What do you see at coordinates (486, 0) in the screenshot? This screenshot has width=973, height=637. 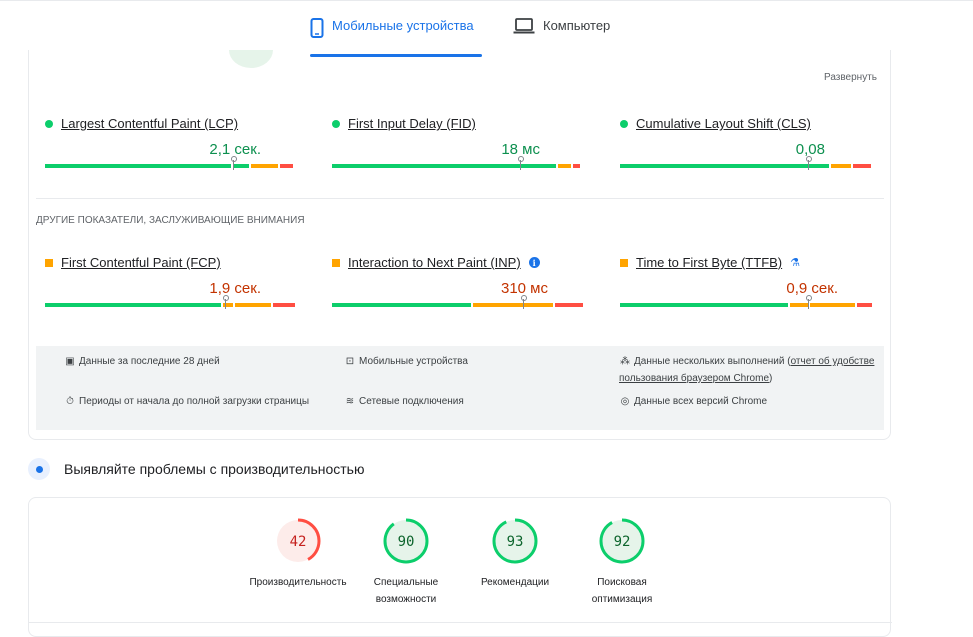 I see `top-divider` at bounding box center [486, 0].